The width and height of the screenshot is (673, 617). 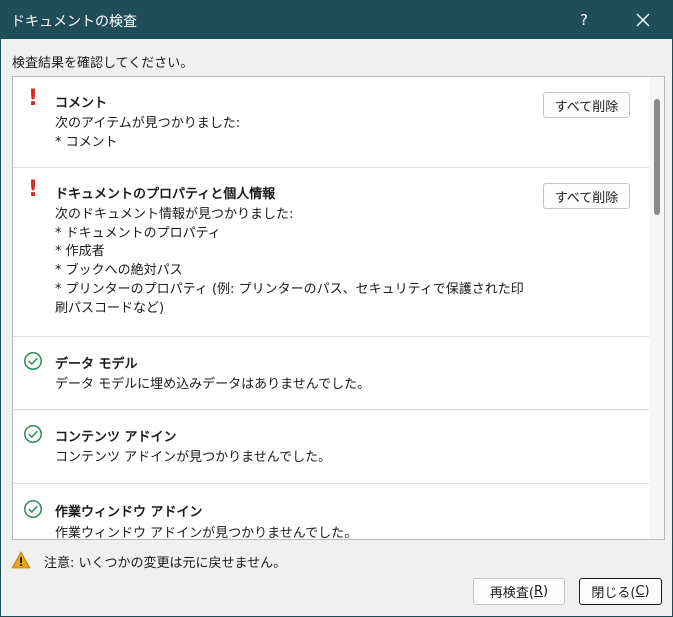 What do you see at coordinates (546, 591) in the screenshot?
I see `reinspect-label-end: )` at bounding box center [546, 591].